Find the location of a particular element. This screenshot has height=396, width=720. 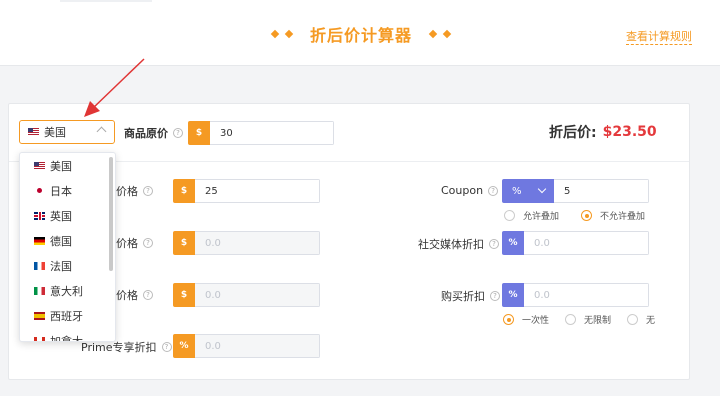

radio-allow-stack is located at coordinates (509, 215).